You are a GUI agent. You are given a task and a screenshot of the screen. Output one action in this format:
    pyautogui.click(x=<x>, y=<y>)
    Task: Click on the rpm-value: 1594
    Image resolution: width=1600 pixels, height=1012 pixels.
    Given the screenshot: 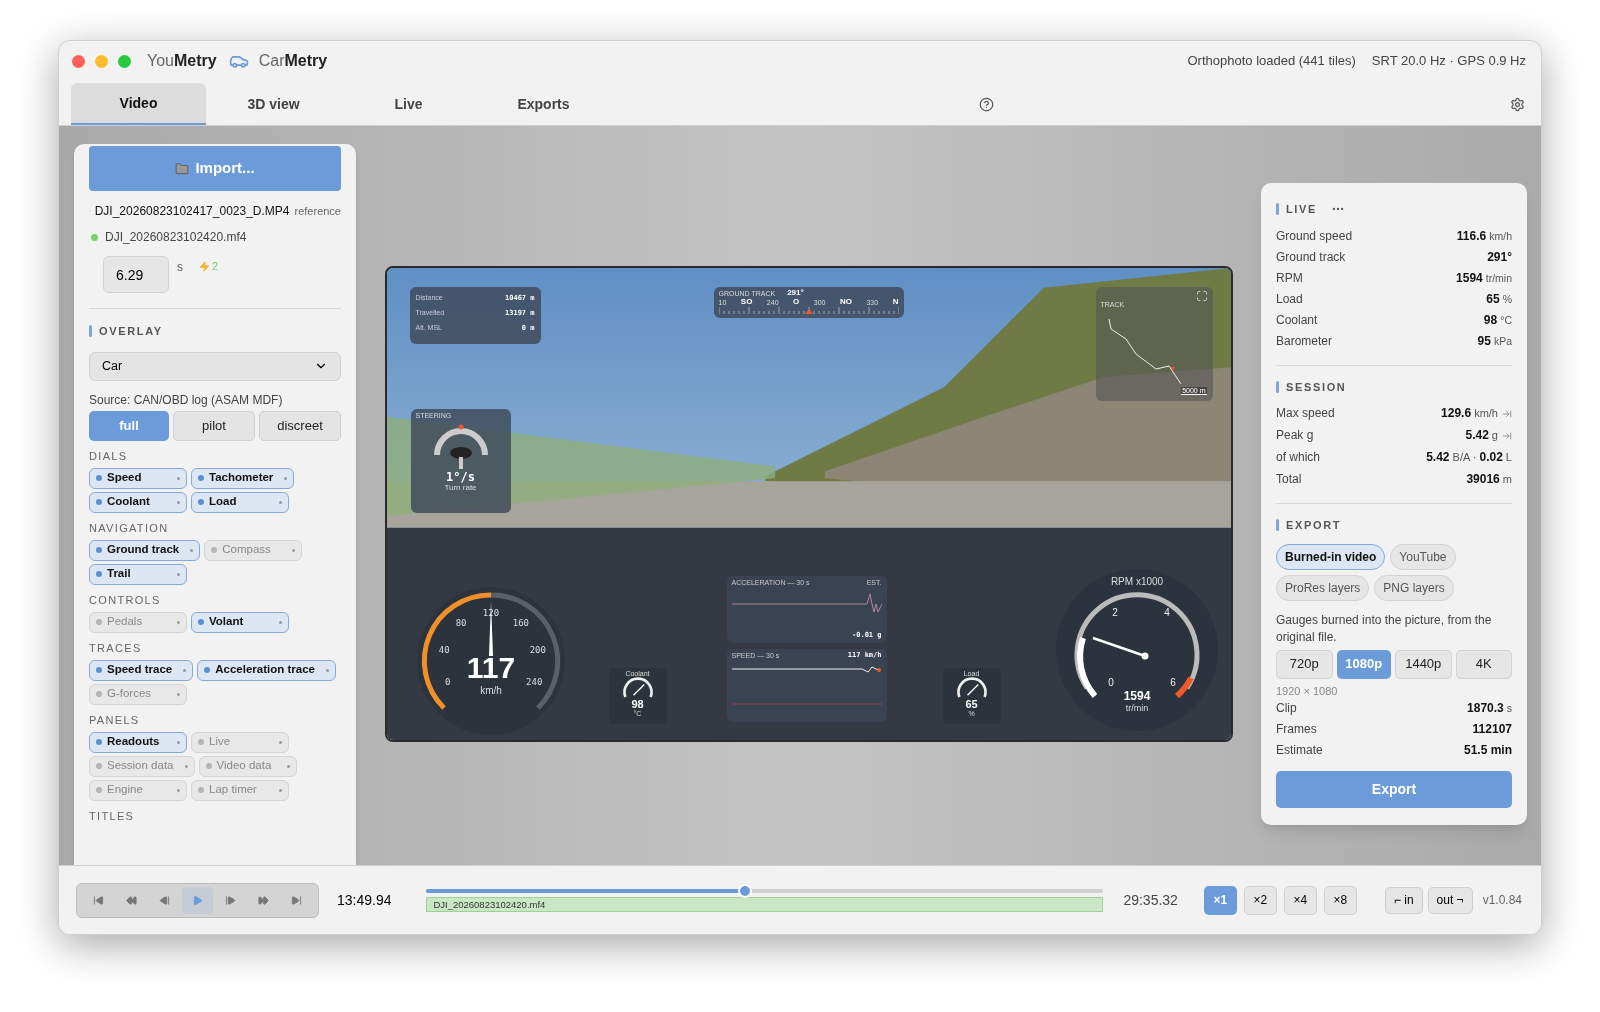 What is the action you would take?
    pyautogui.click(x=1136, y=696)
    